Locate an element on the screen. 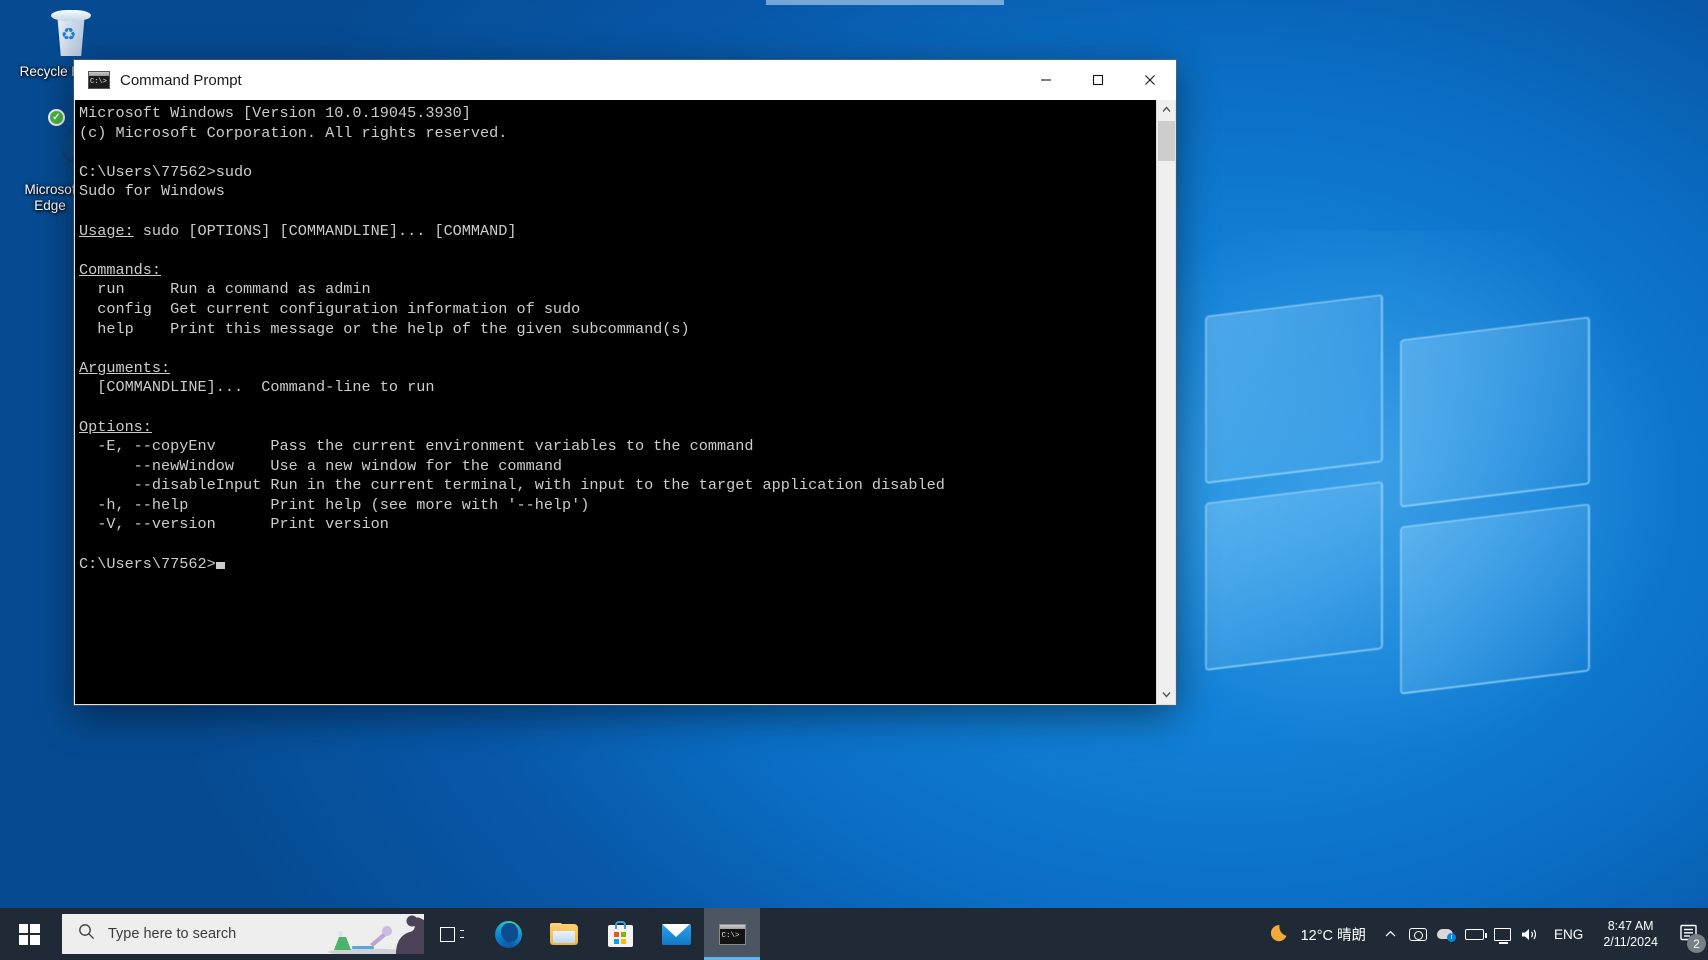 This screenshot has height=960, width=1708. tray-icon-network: i is located at coordinates (1446, 934).